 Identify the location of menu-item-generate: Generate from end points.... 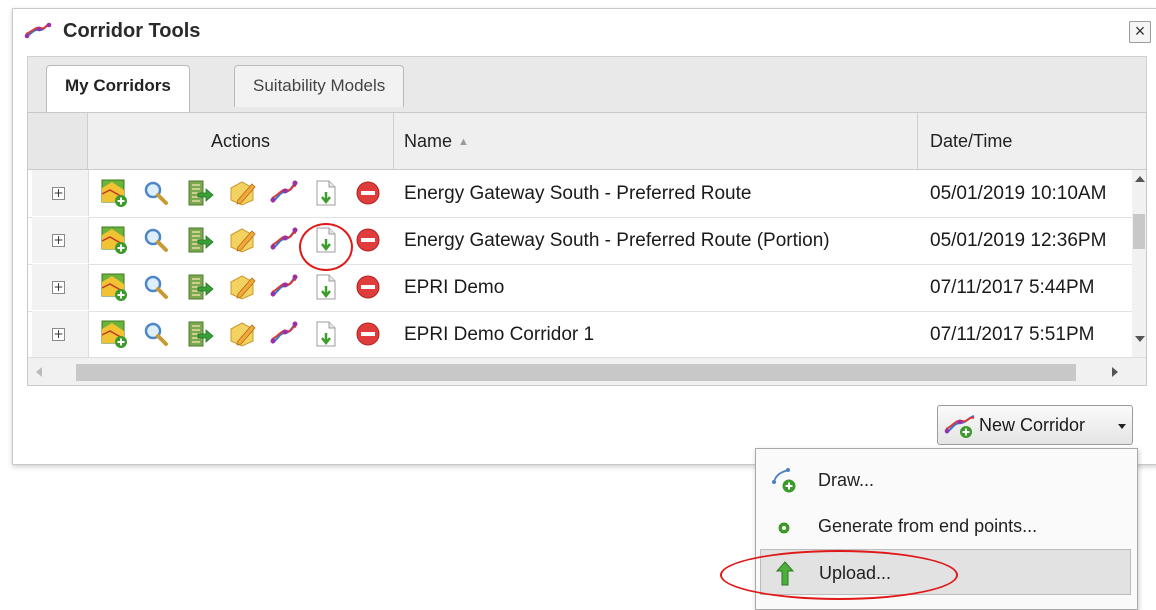
(945, 526).